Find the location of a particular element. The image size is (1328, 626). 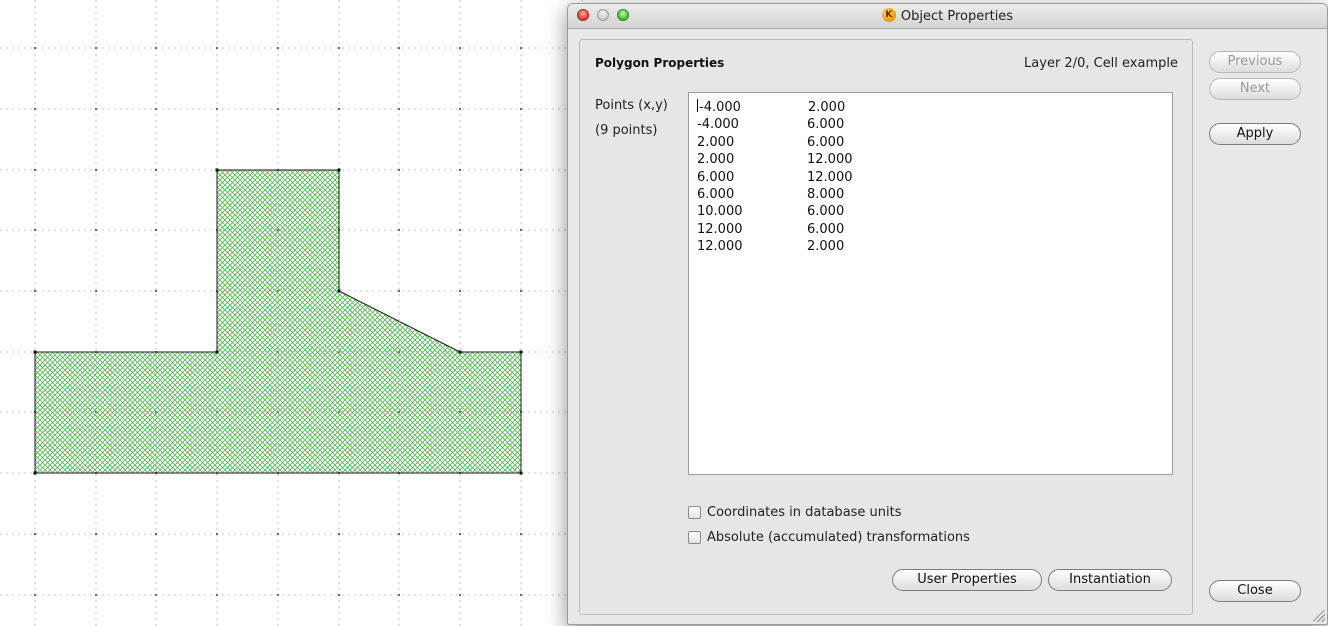

point-row: 12.000 6.000 is located at coordinates (931, 229).